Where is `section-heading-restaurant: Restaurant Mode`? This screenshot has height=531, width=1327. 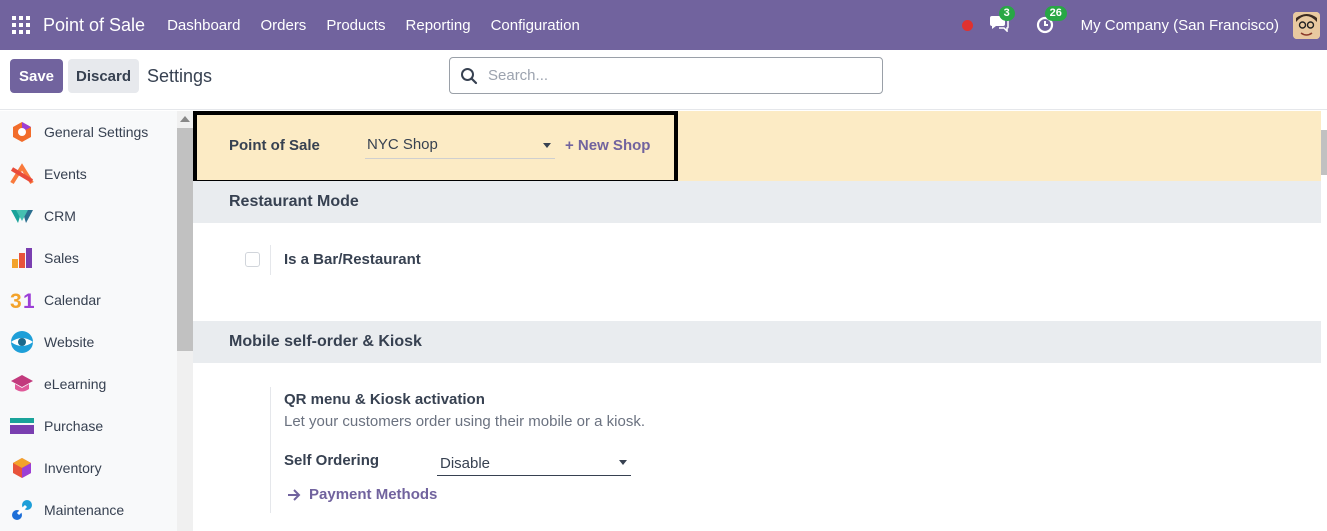 section-heading-restaurant: Restaurant Mode is located at coordinates (757, 202).